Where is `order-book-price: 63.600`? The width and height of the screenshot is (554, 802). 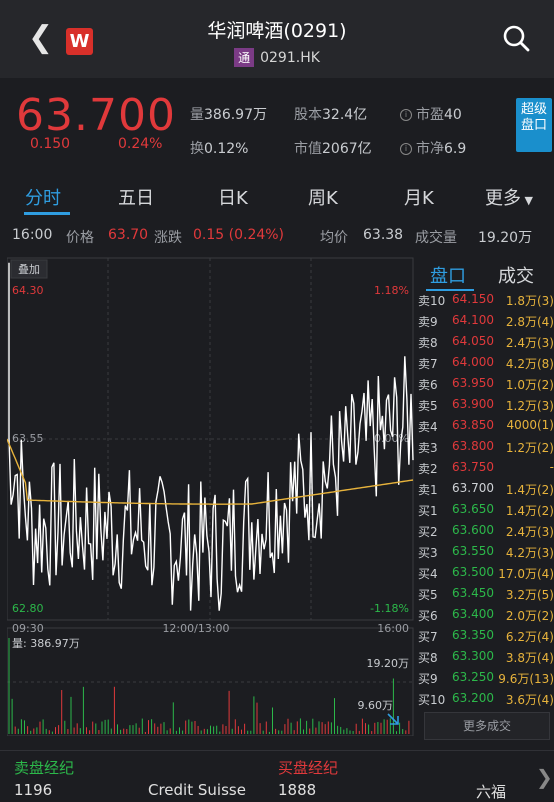
order-book-price: 63.600 is located at coordinates (473, 530).